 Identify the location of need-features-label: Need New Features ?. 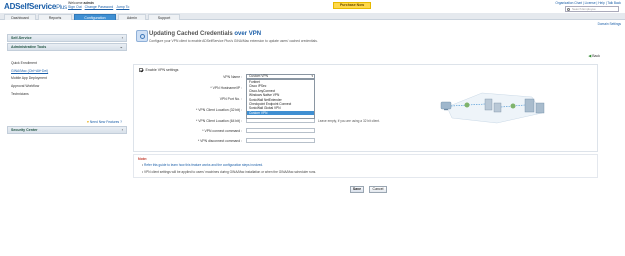
(105, 122).